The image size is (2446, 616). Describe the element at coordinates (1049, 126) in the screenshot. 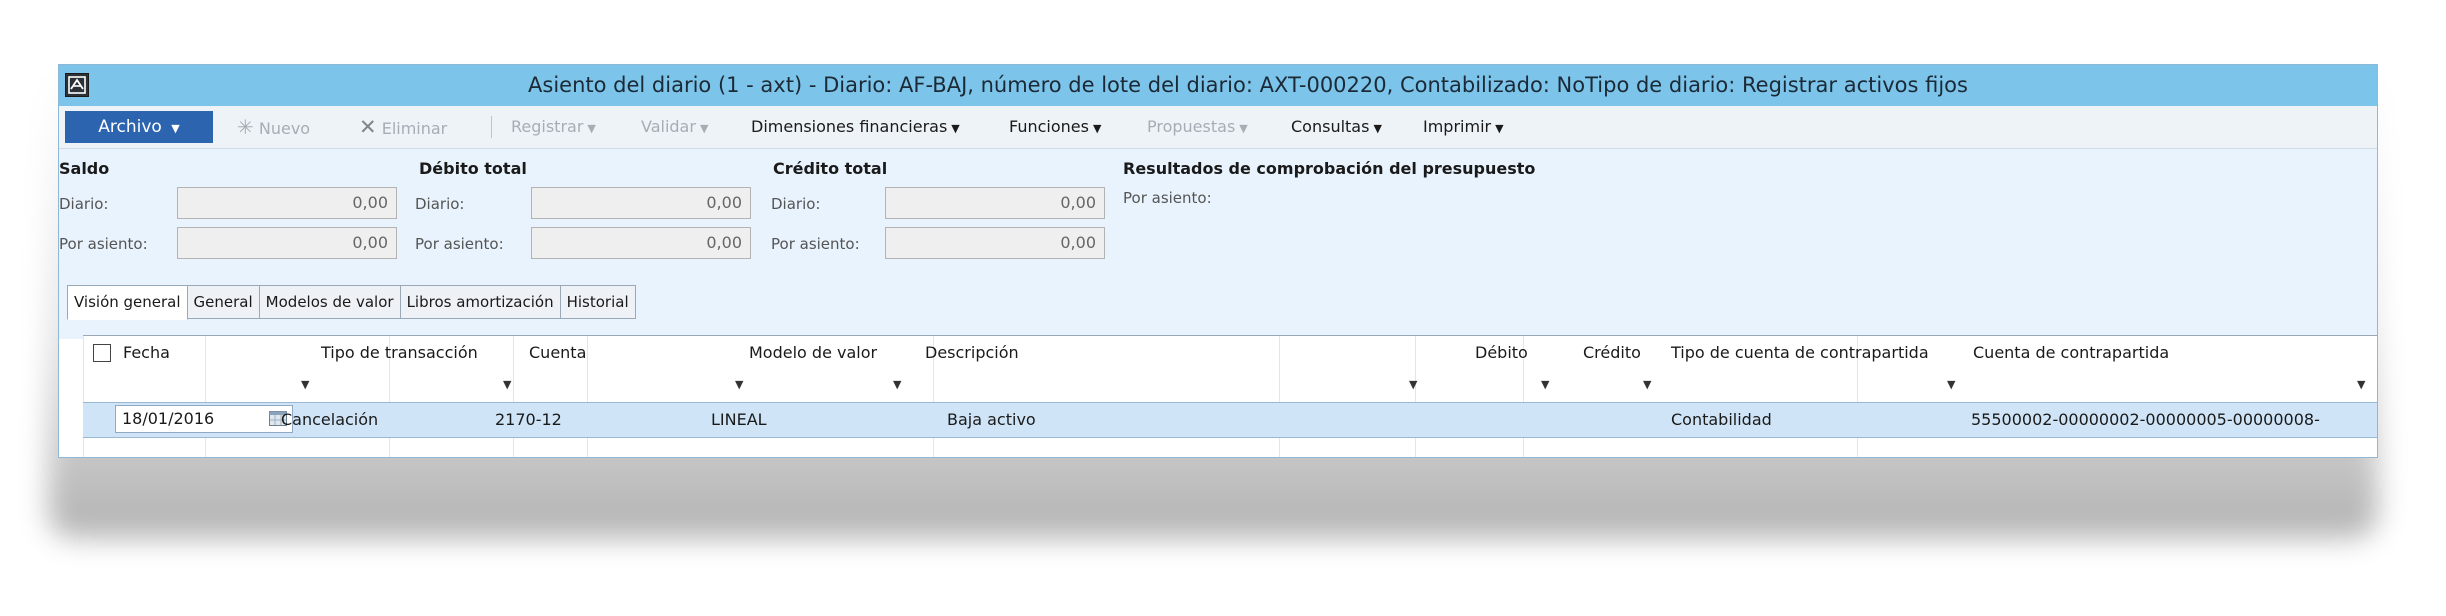

I see `funciones-label: Funciones` at that location.